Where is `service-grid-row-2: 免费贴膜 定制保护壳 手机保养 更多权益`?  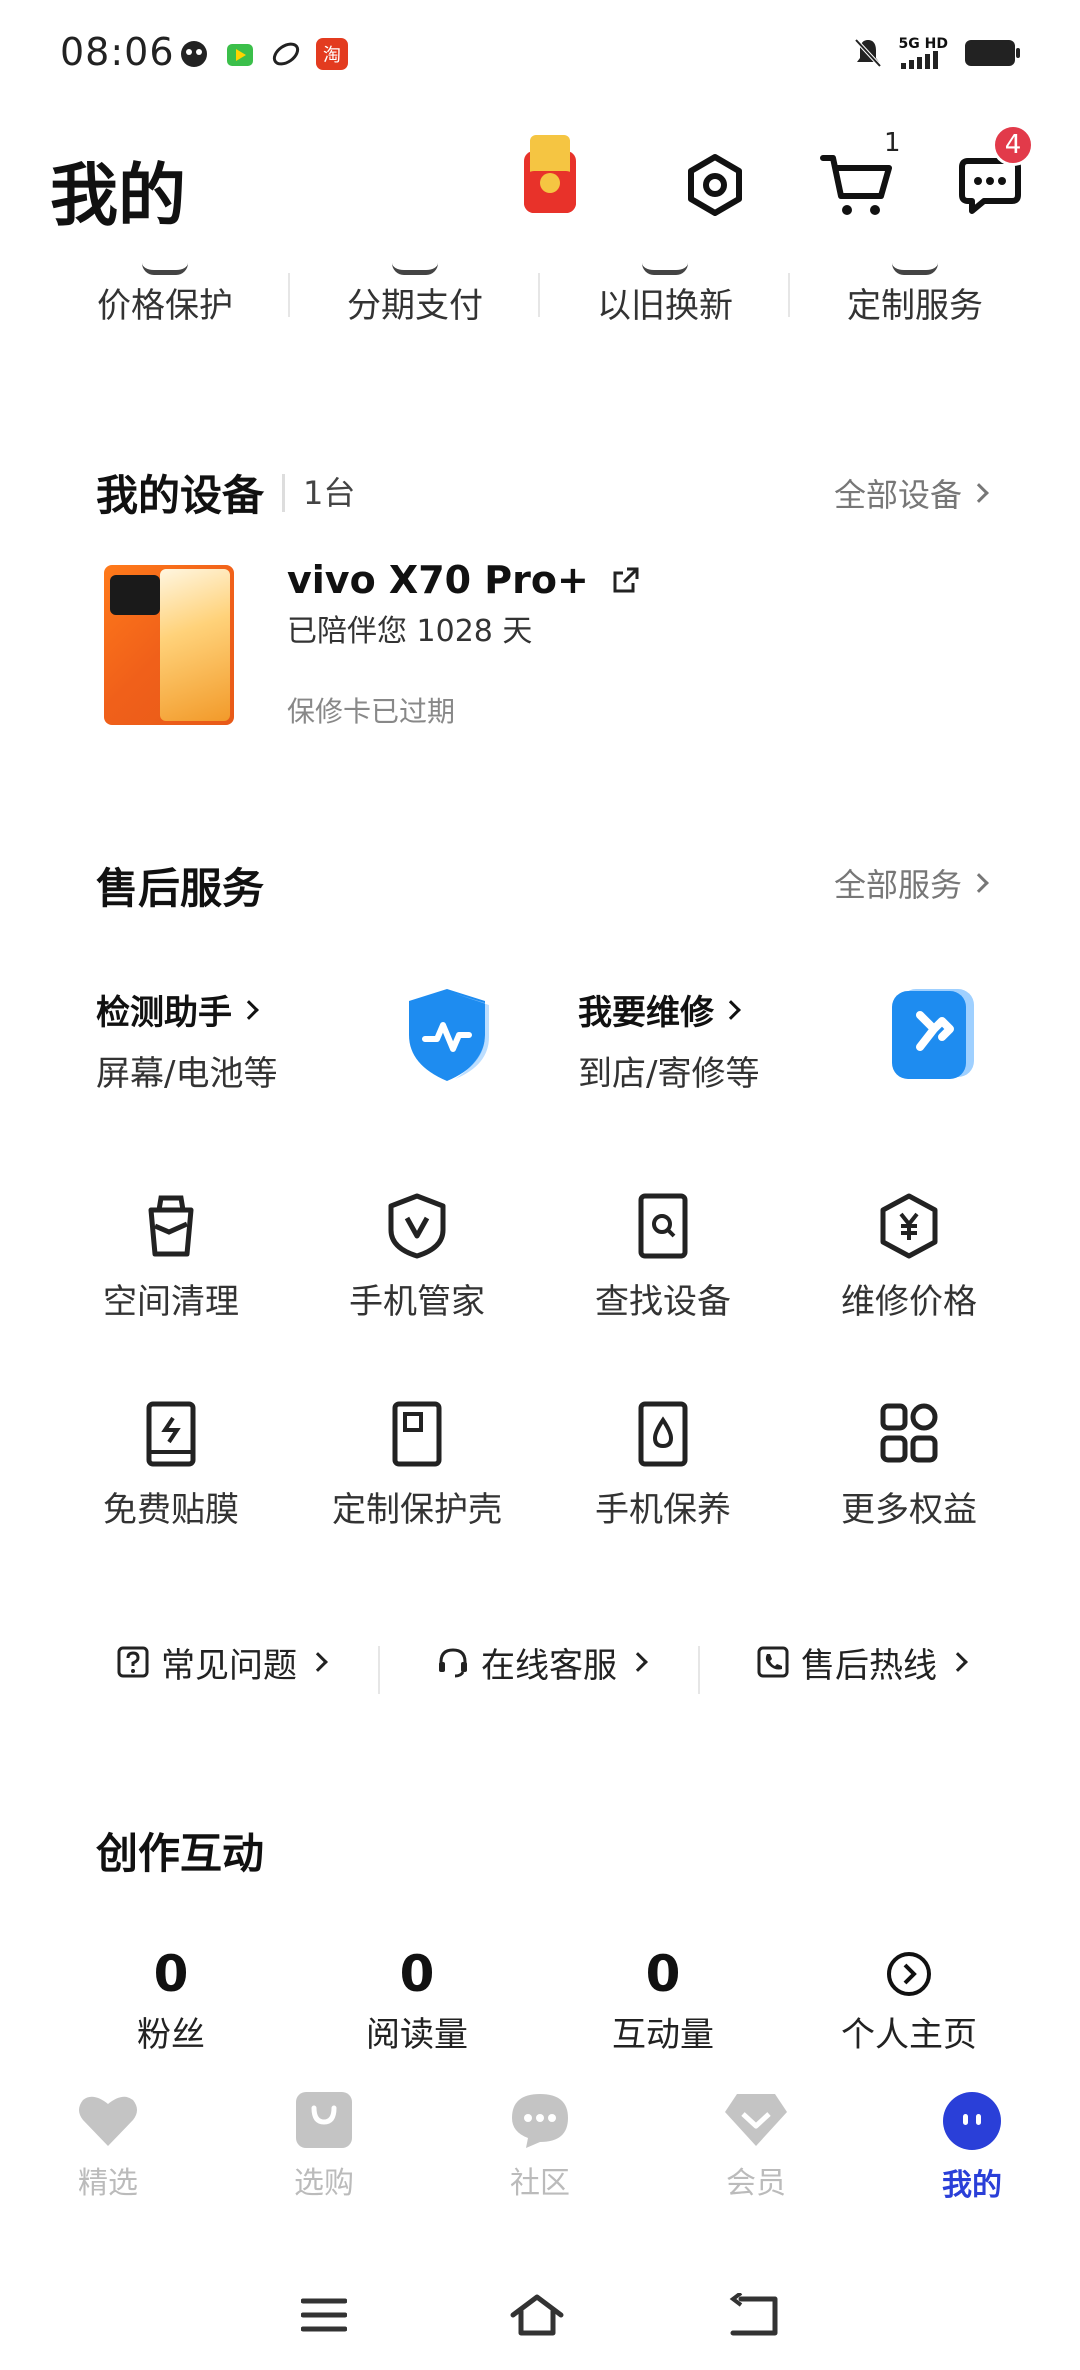 service-grid-row-2: 免费贴膜 定制保护壳 手机保养 更多权益 is located at coordinates (540, 1465).